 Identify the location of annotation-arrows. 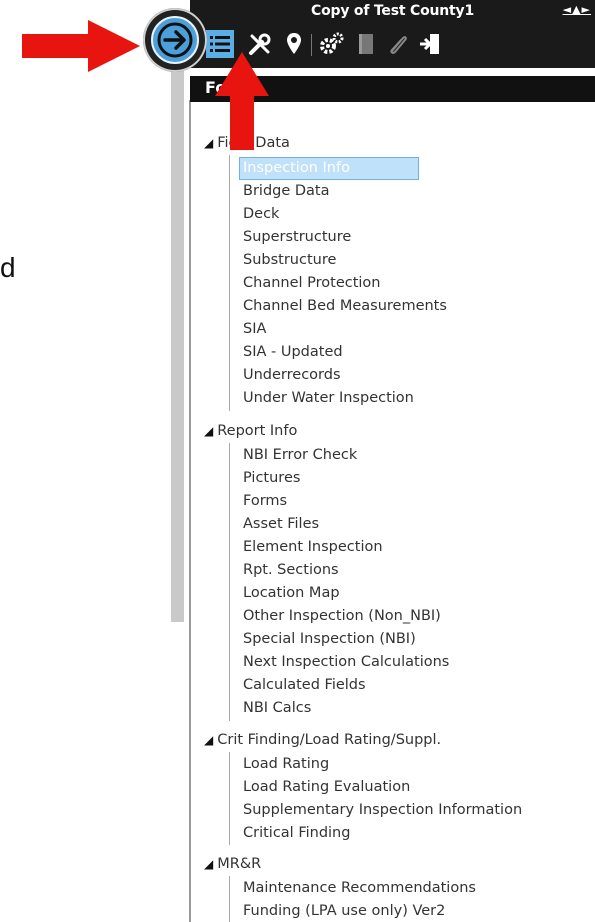
(145, 85).